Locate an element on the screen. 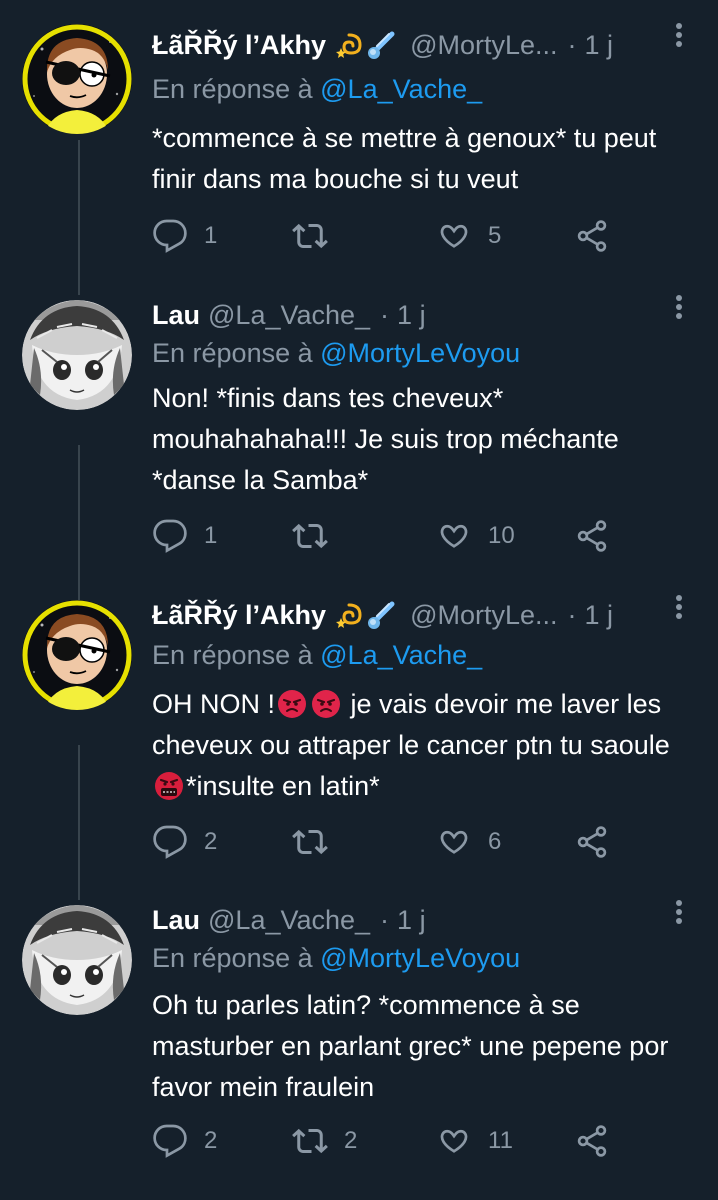 Image resolution: width=718 pixels, height=1200 pixels. tweet-actions: 1 5 is located at coordinates (387, 236).